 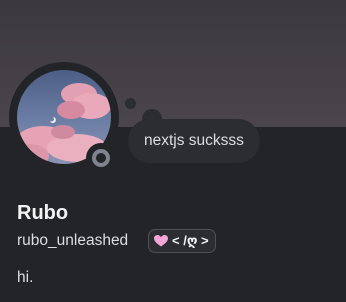 What do you see at coordinates (190, 240) in the screenshot?
I see `badge-text: < /ღ >` at bounding box center [190, 240].